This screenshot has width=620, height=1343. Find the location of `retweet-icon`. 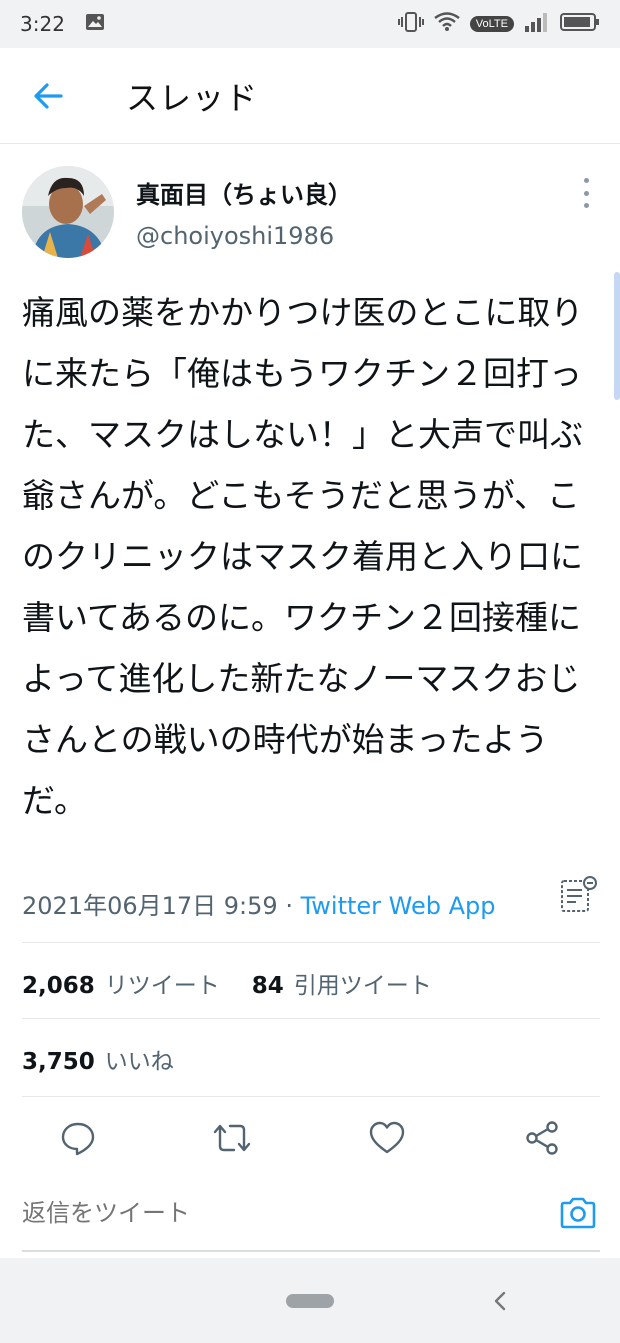

retweet-icon is located at coordinates (232, 1138).